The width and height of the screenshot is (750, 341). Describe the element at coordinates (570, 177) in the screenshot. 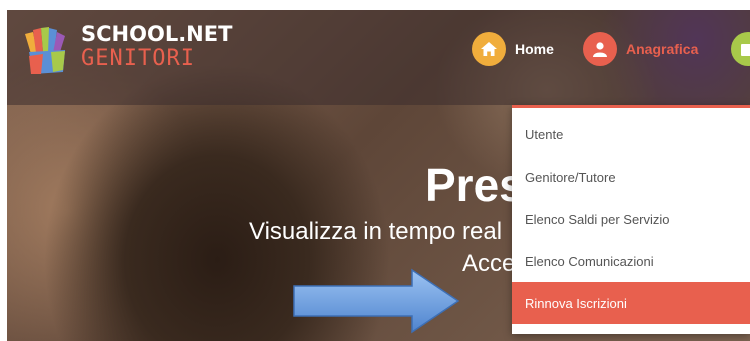

I see `menu-item-label: Genitore/Tutore` at that location.